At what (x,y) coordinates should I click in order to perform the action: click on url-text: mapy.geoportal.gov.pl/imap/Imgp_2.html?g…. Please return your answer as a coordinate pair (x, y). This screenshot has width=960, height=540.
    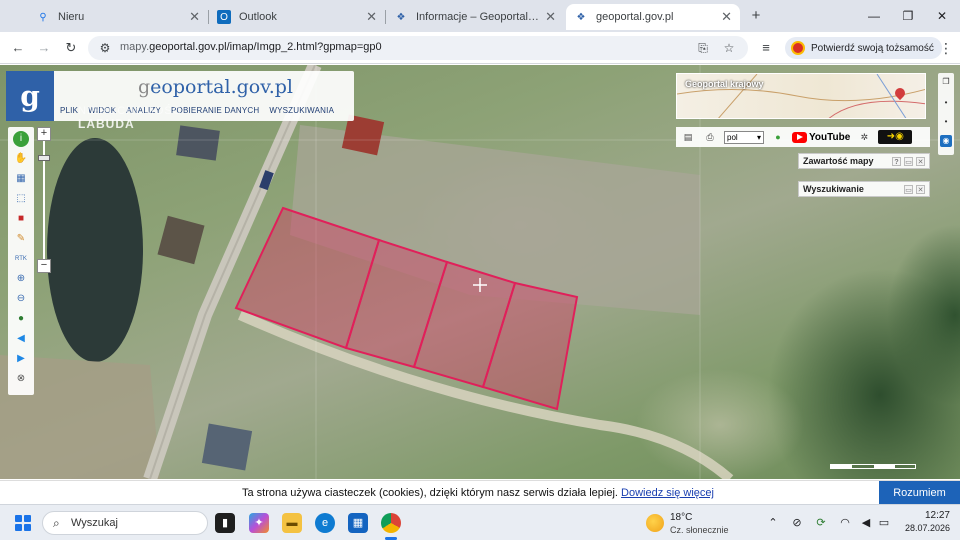
    Looking at the image, I should click on (251, 47).